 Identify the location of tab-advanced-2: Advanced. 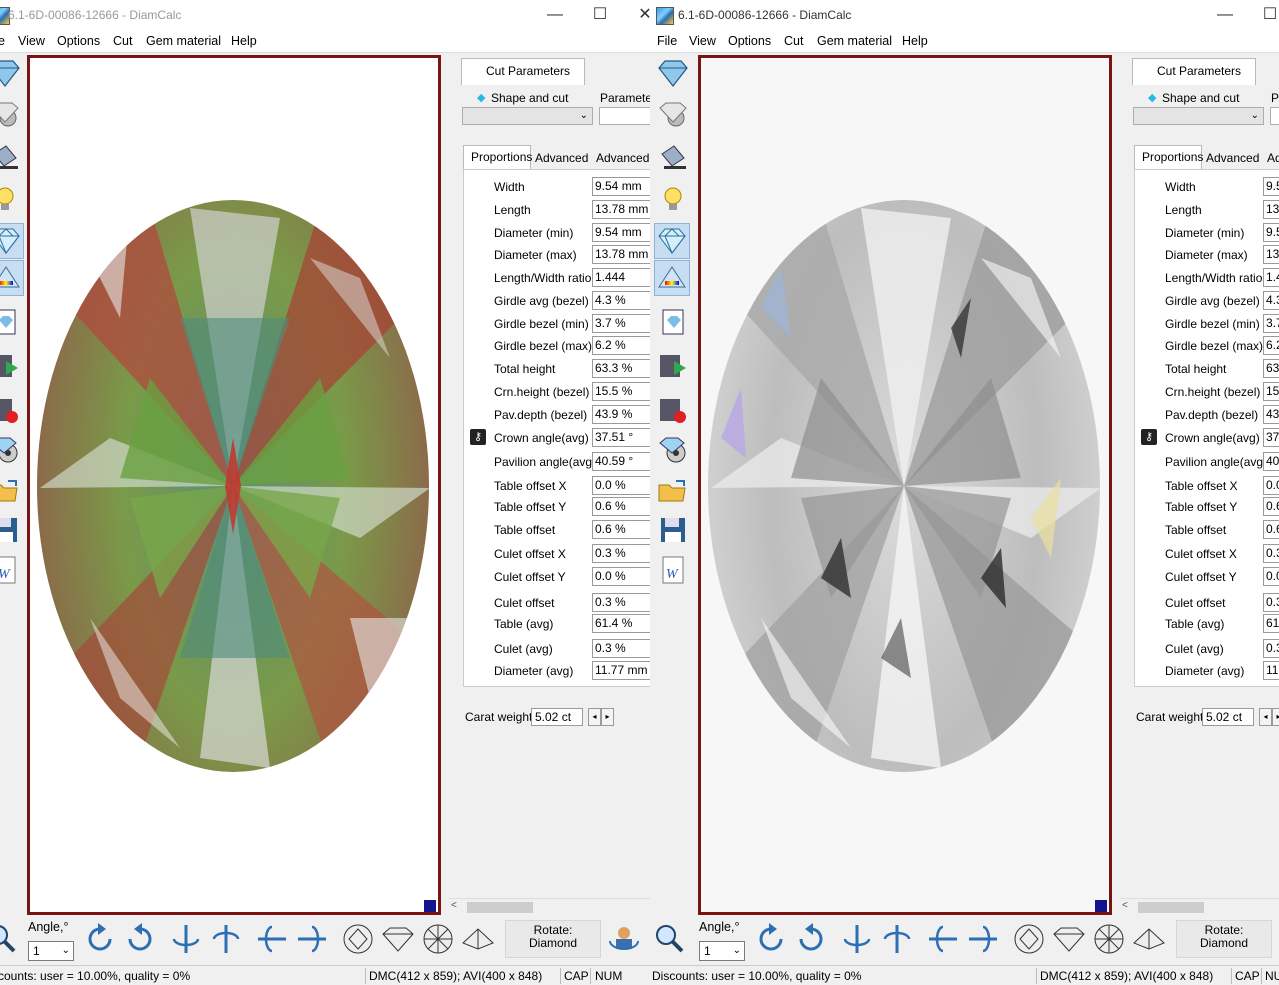
(622, 158).